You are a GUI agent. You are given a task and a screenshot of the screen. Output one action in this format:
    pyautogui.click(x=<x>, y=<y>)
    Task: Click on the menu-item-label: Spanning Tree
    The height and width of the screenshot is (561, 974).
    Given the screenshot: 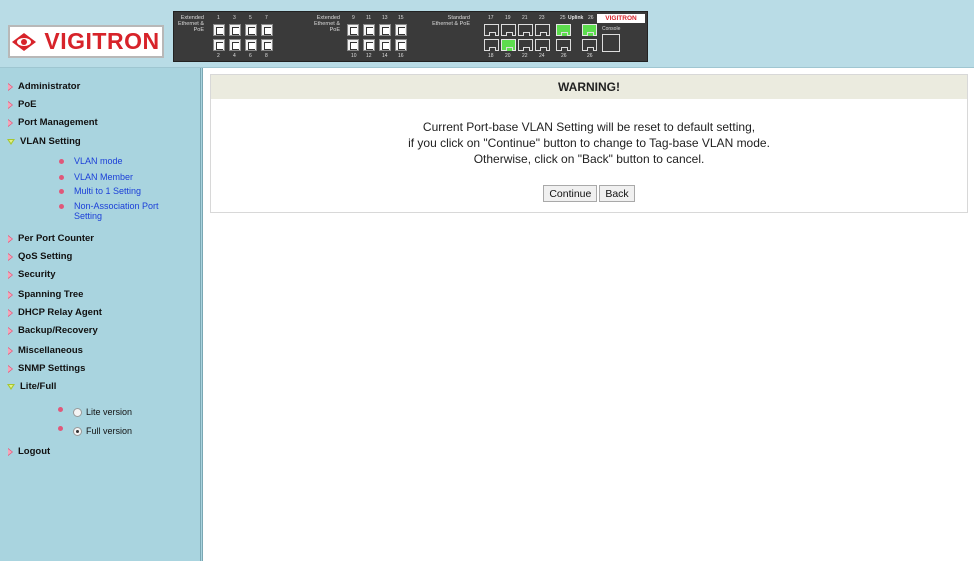 What is the action you would take?
    pyautogui.click(x=51, y=294)
    